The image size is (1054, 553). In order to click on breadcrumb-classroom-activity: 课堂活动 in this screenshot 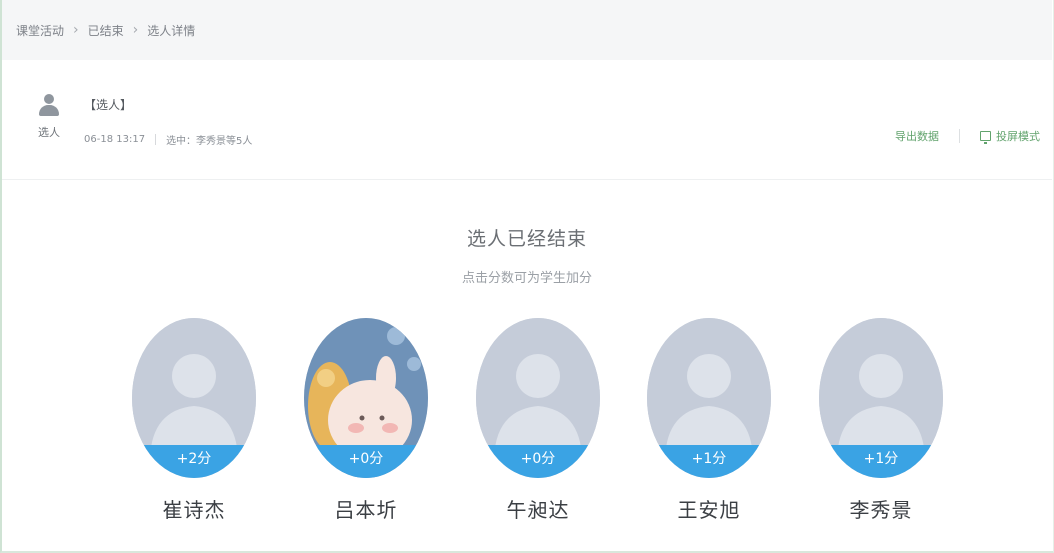, I will do `click(40, 30)`.